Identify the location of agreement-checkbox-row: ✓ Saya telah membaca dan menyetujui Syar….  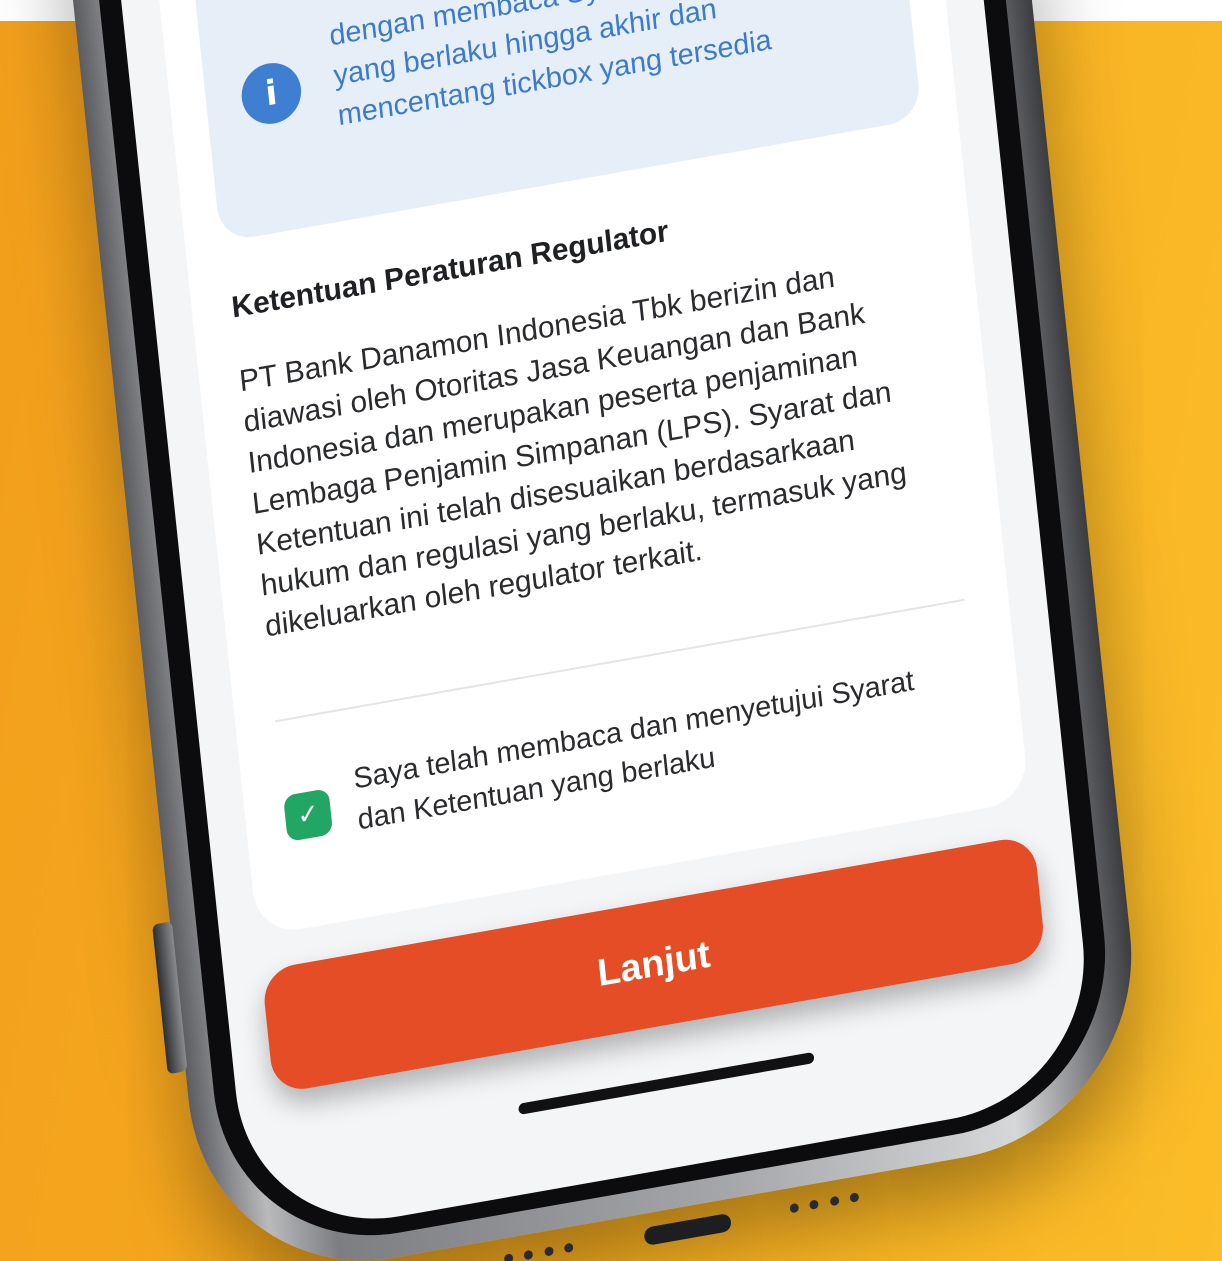
(631, 761).